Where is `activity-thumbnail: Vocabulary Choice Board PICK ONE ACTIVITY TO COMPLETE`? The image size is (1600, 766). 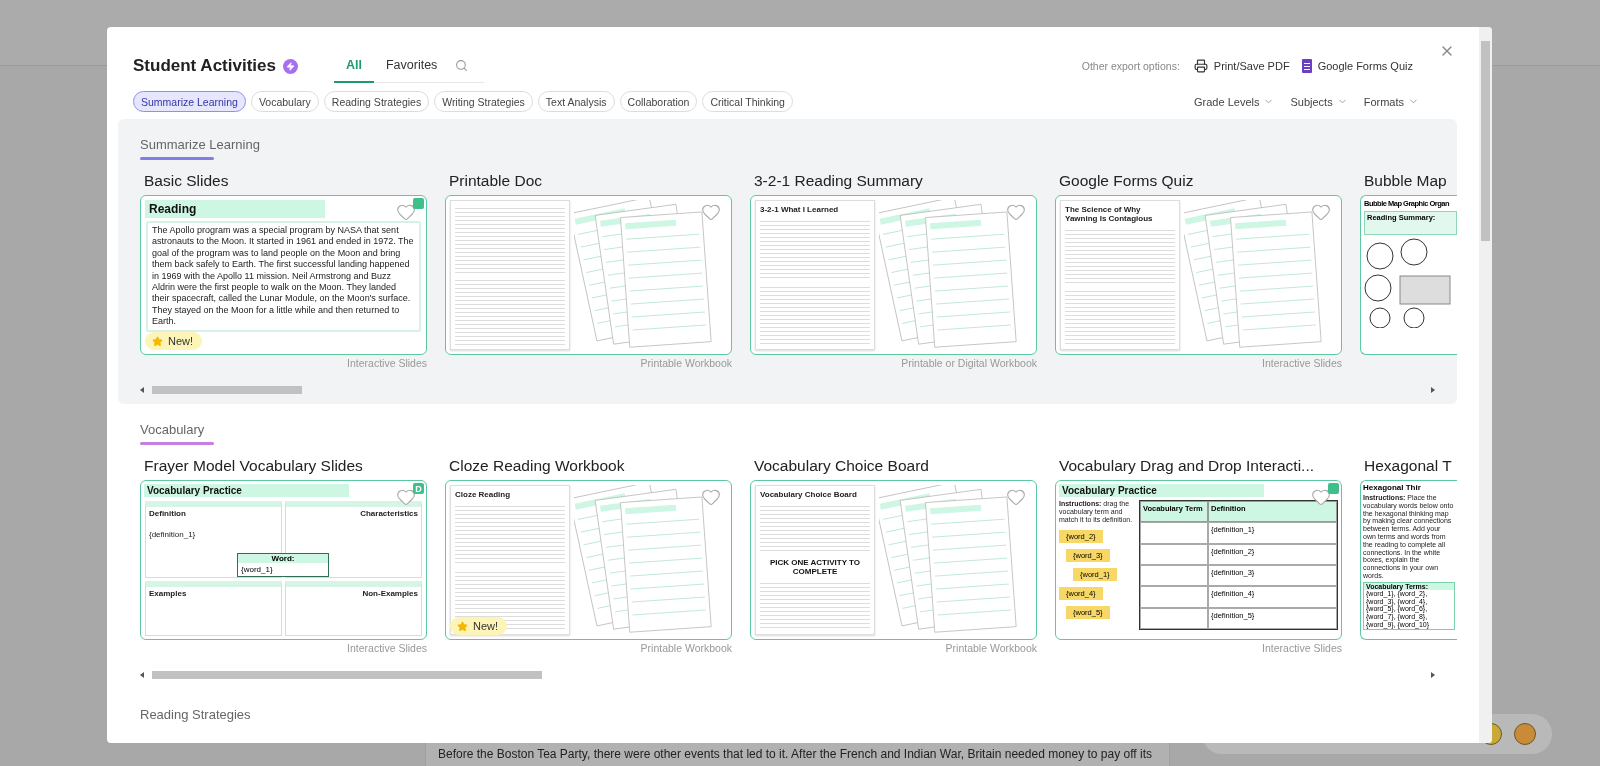 activity-thumbnail: Vocabulary Choice Board PICK ONE ACTIVITY TO COMPLETE is located at coordinates (893, 560).